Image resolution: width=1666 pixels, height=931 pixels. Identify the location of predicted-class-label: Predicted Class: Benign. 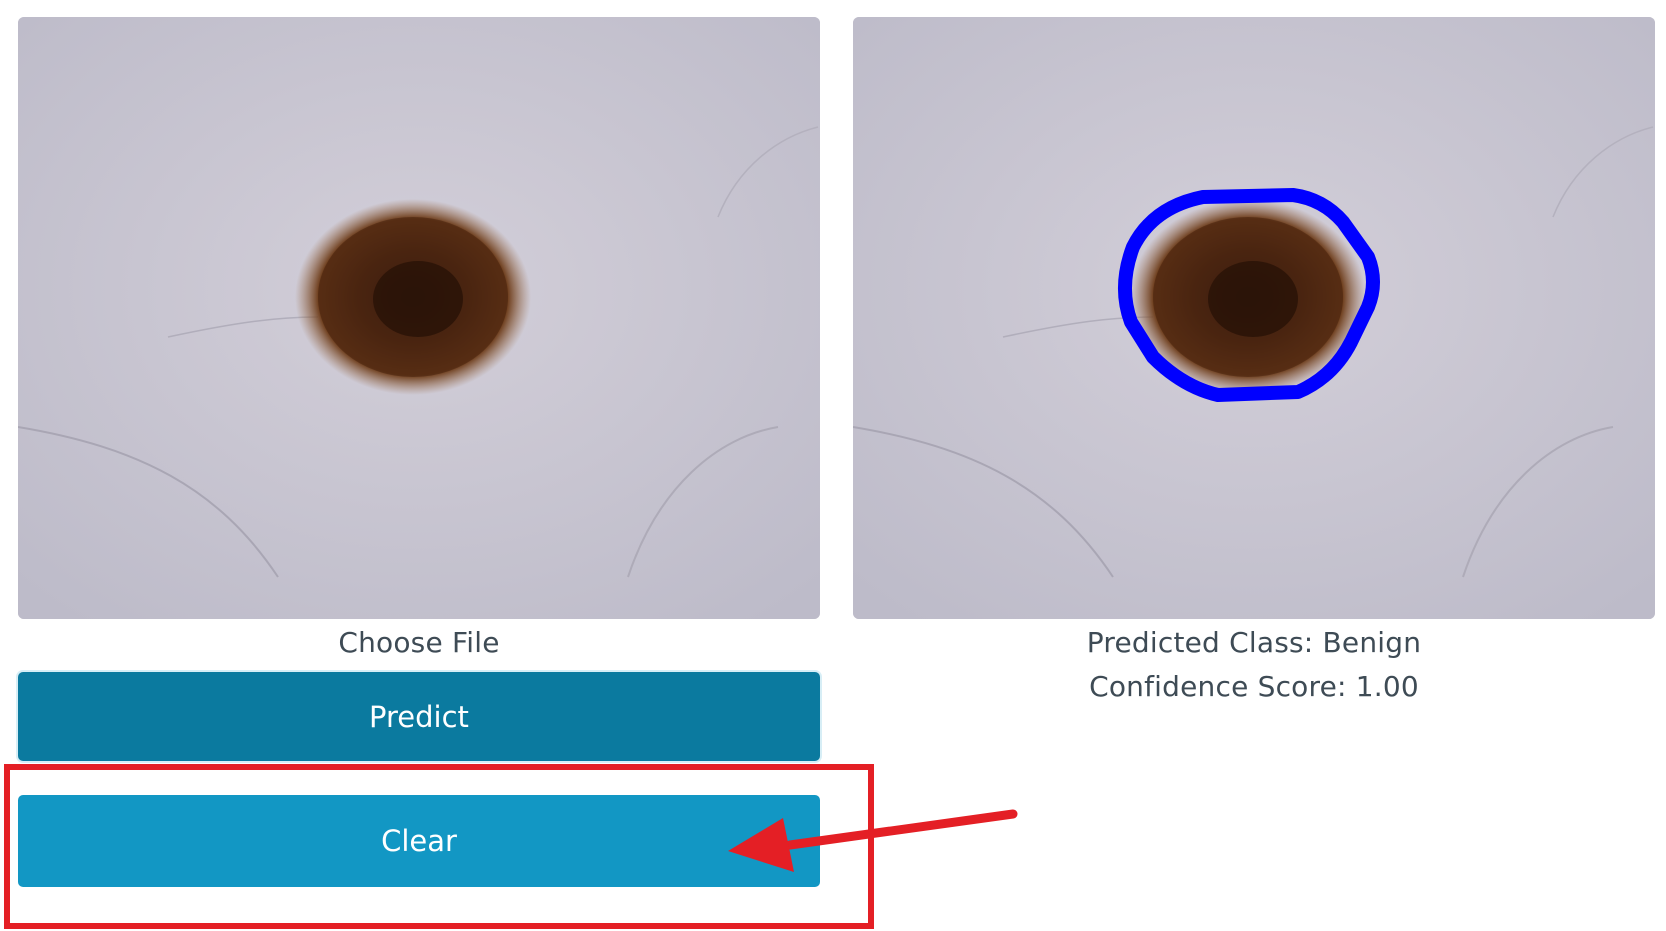
(1254, 642).